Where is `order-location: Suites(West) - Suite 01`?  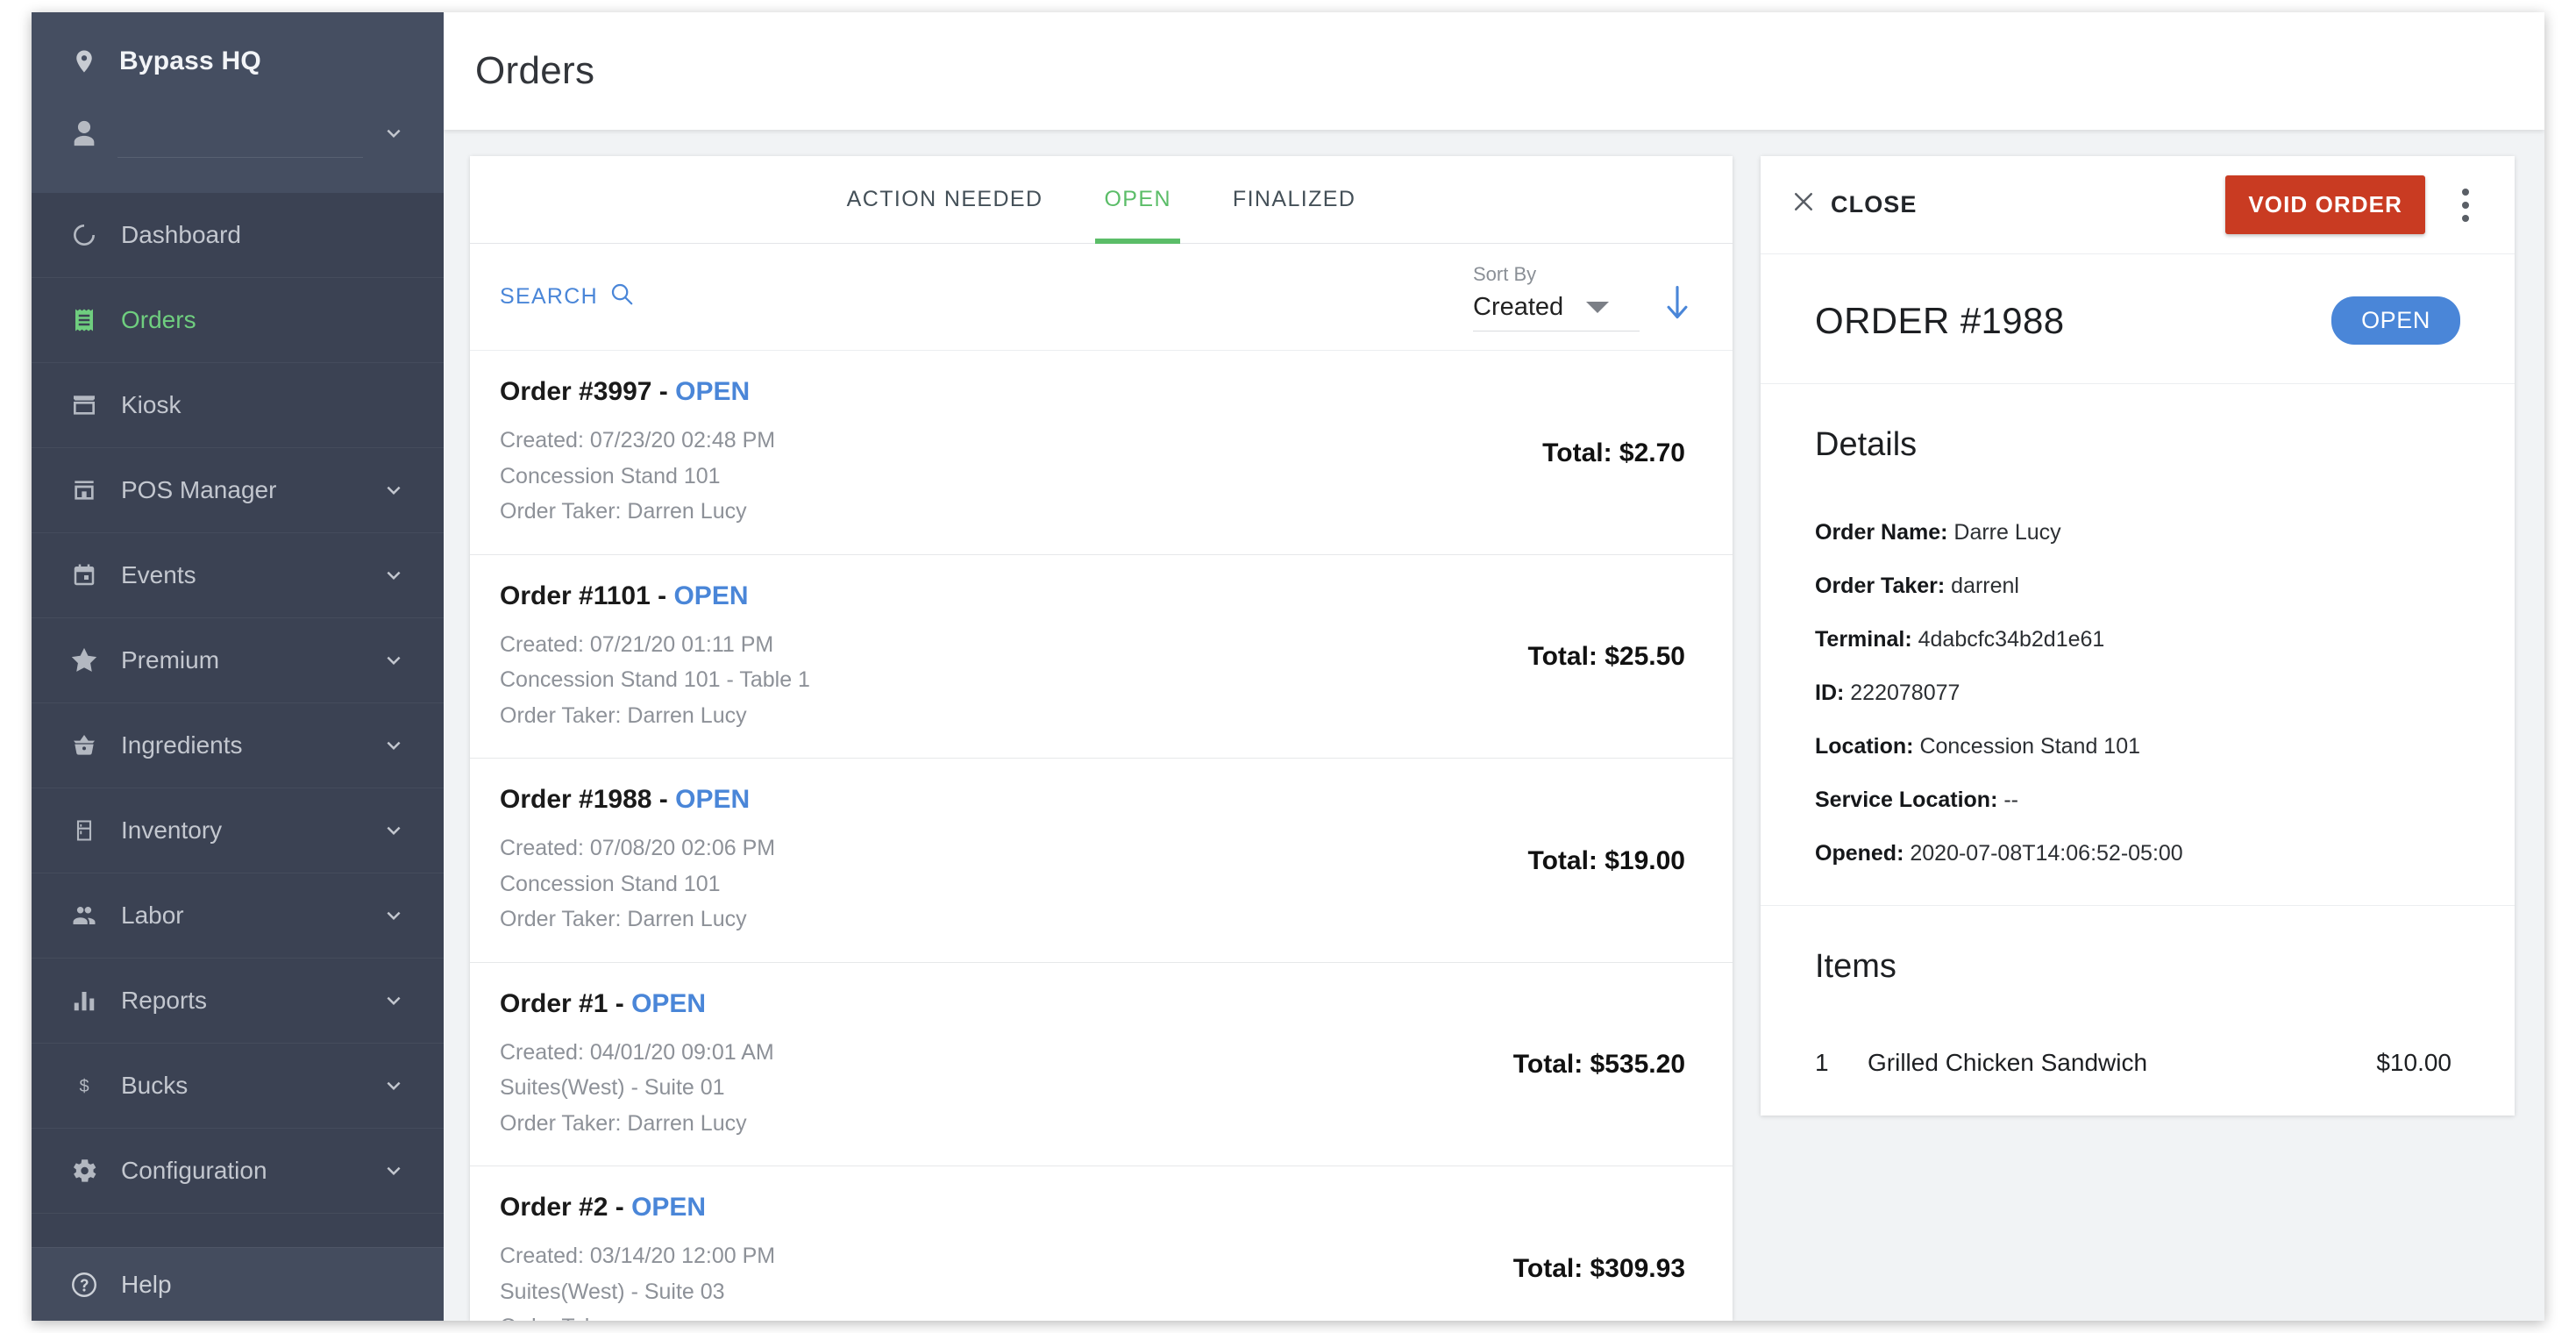
order-location: Suites(West) - Suite 01 is located at coordinates (612, 1087).